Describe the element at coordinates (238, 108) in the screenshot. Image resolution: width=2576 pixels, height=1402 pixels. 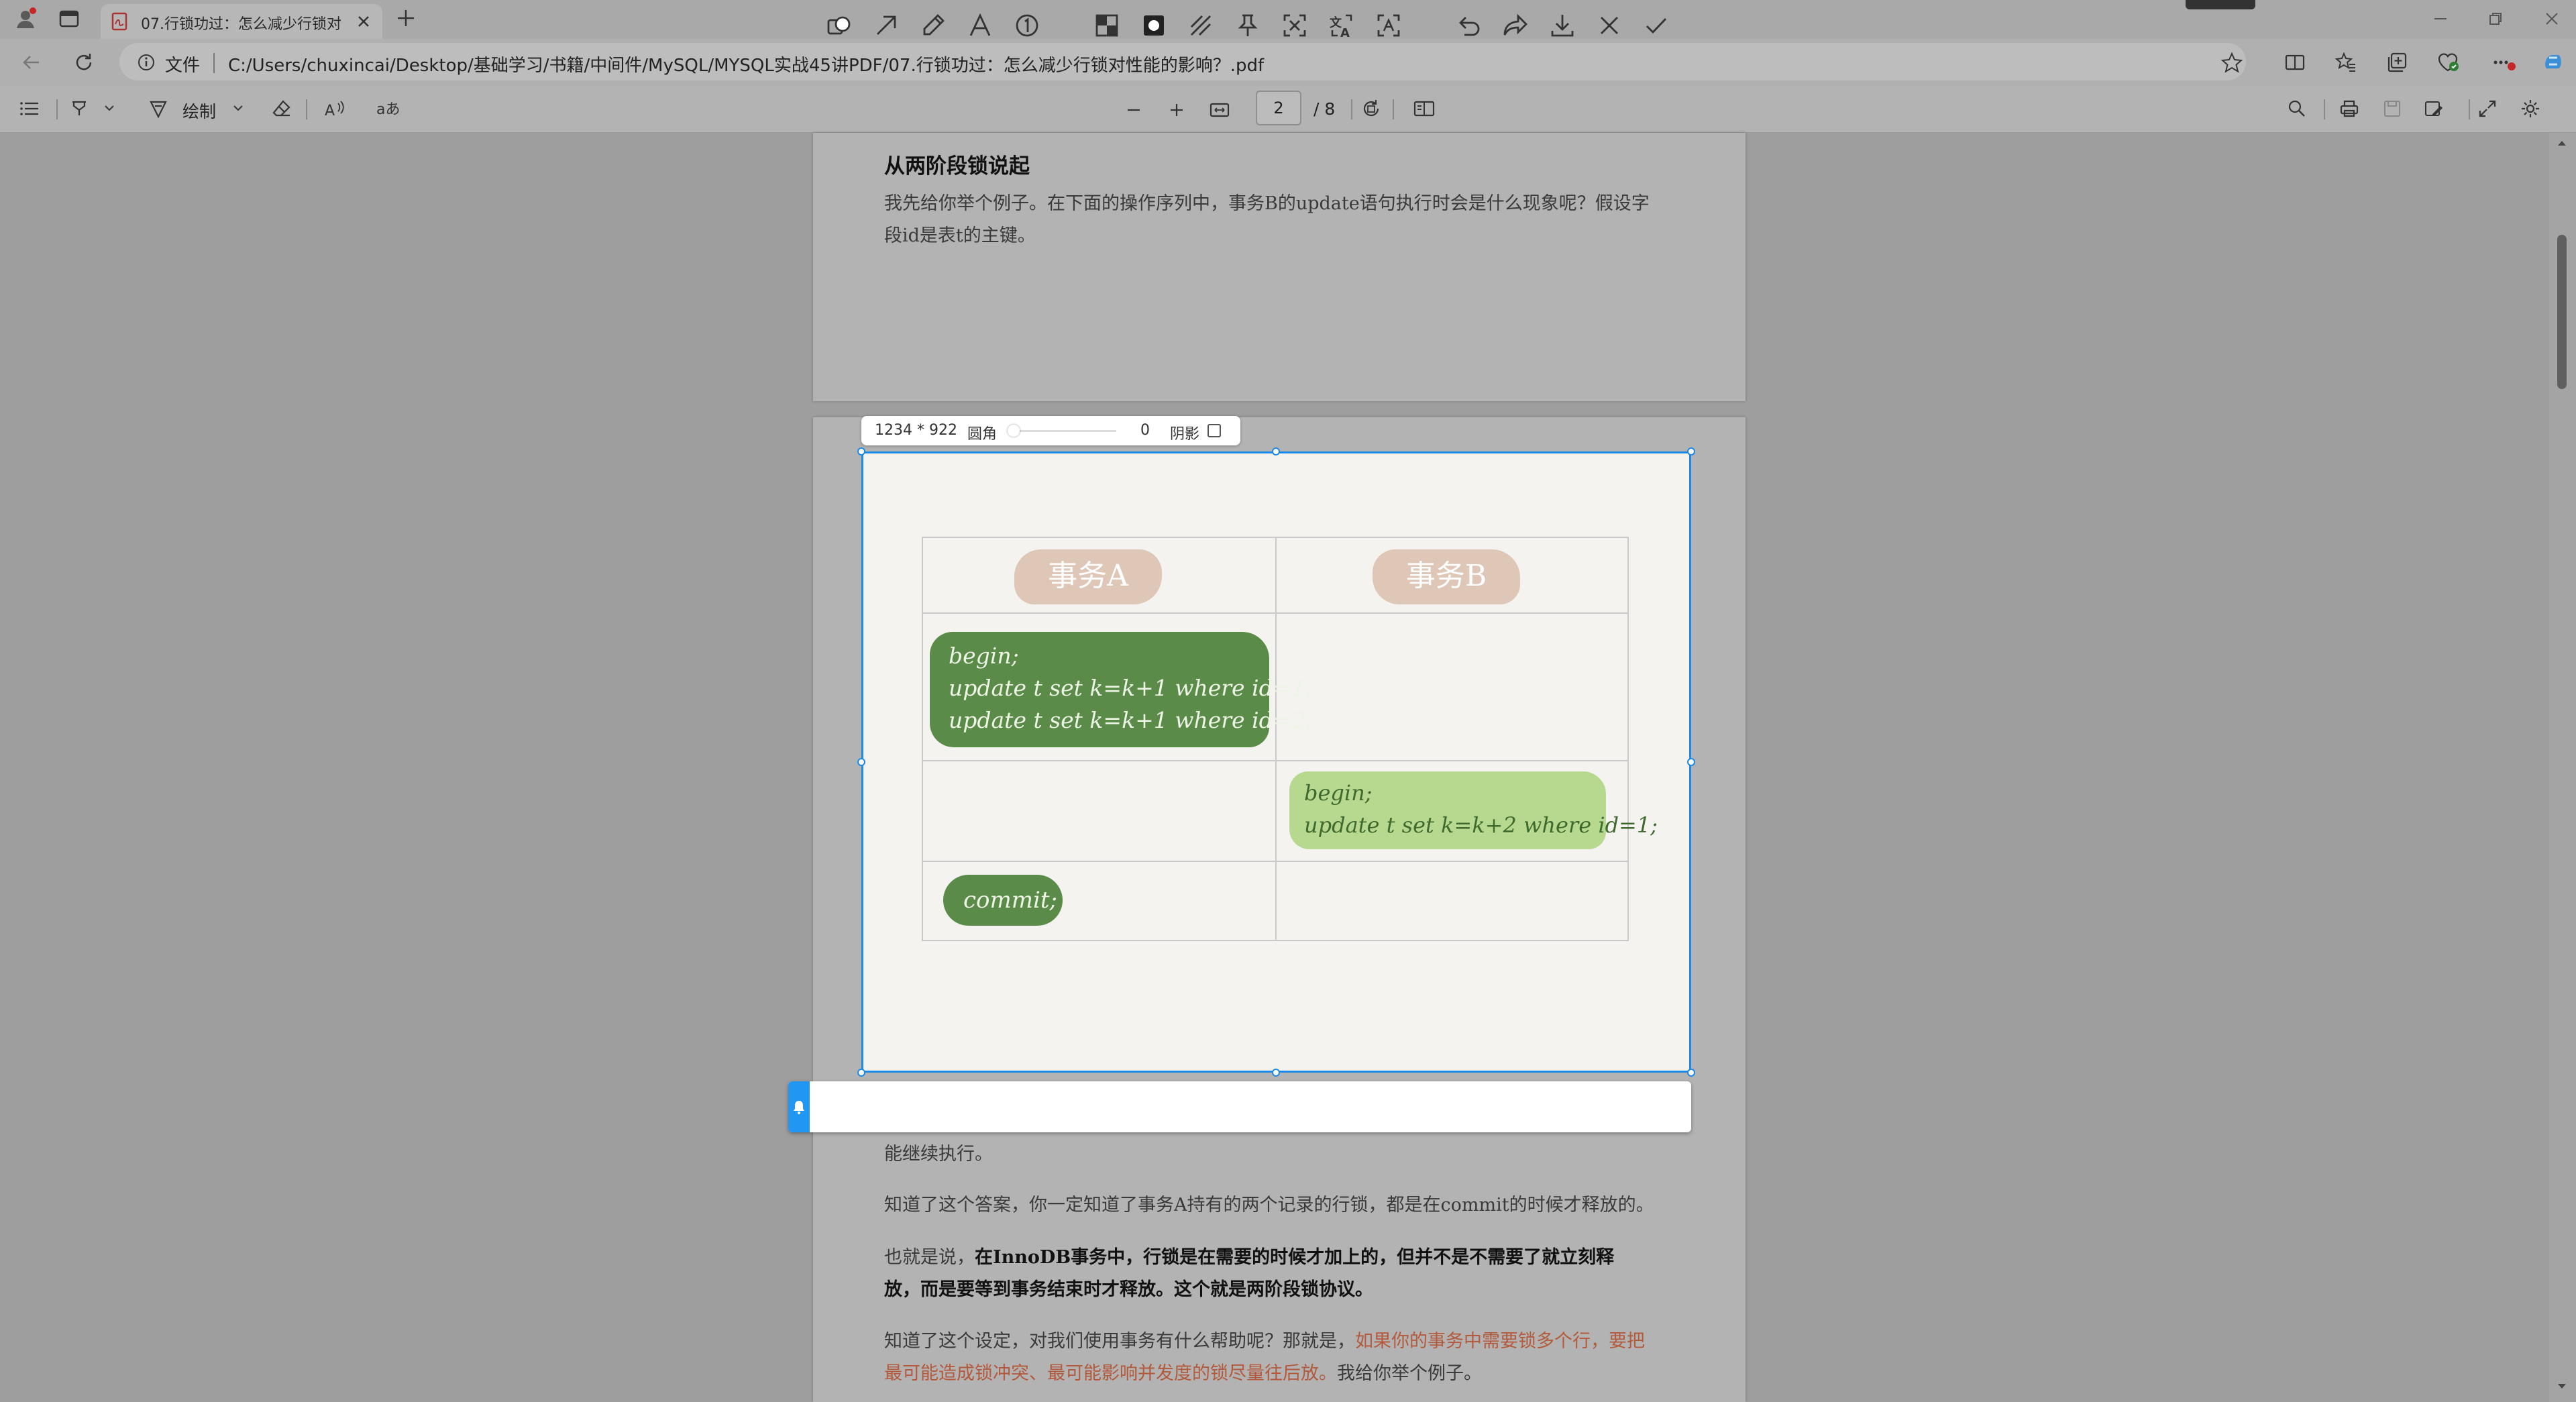
I see `draw-dropdown-icon` at that location.